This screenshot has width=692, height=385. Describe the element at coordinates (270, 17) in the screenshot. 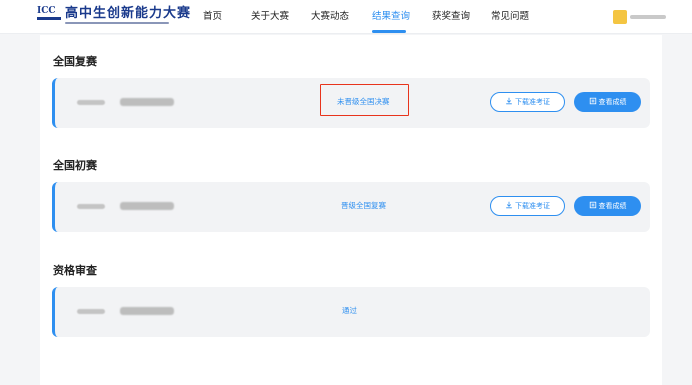

I see `nav-about: 关于大赛` at that location.